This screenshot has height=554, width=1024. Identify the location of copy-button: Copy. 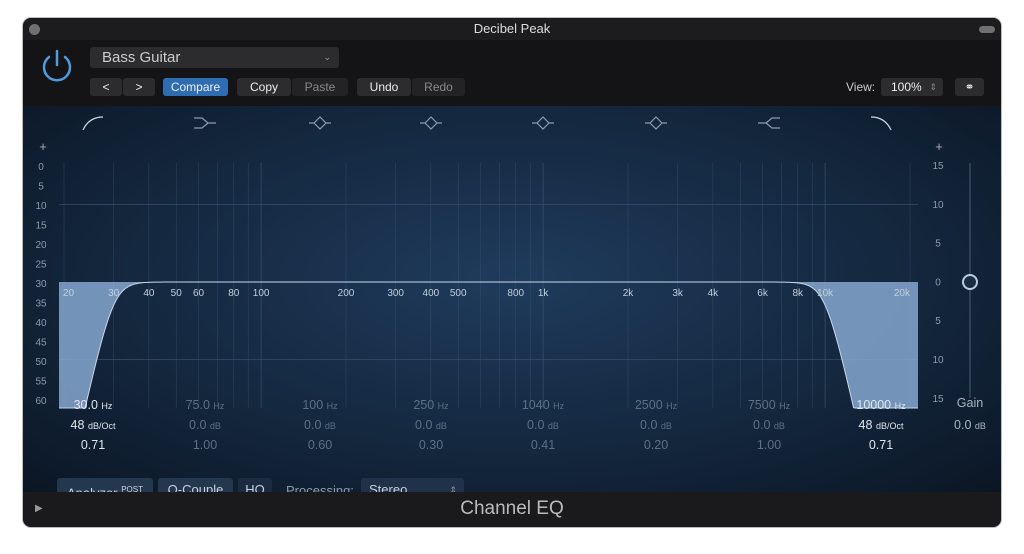
(264, 87).